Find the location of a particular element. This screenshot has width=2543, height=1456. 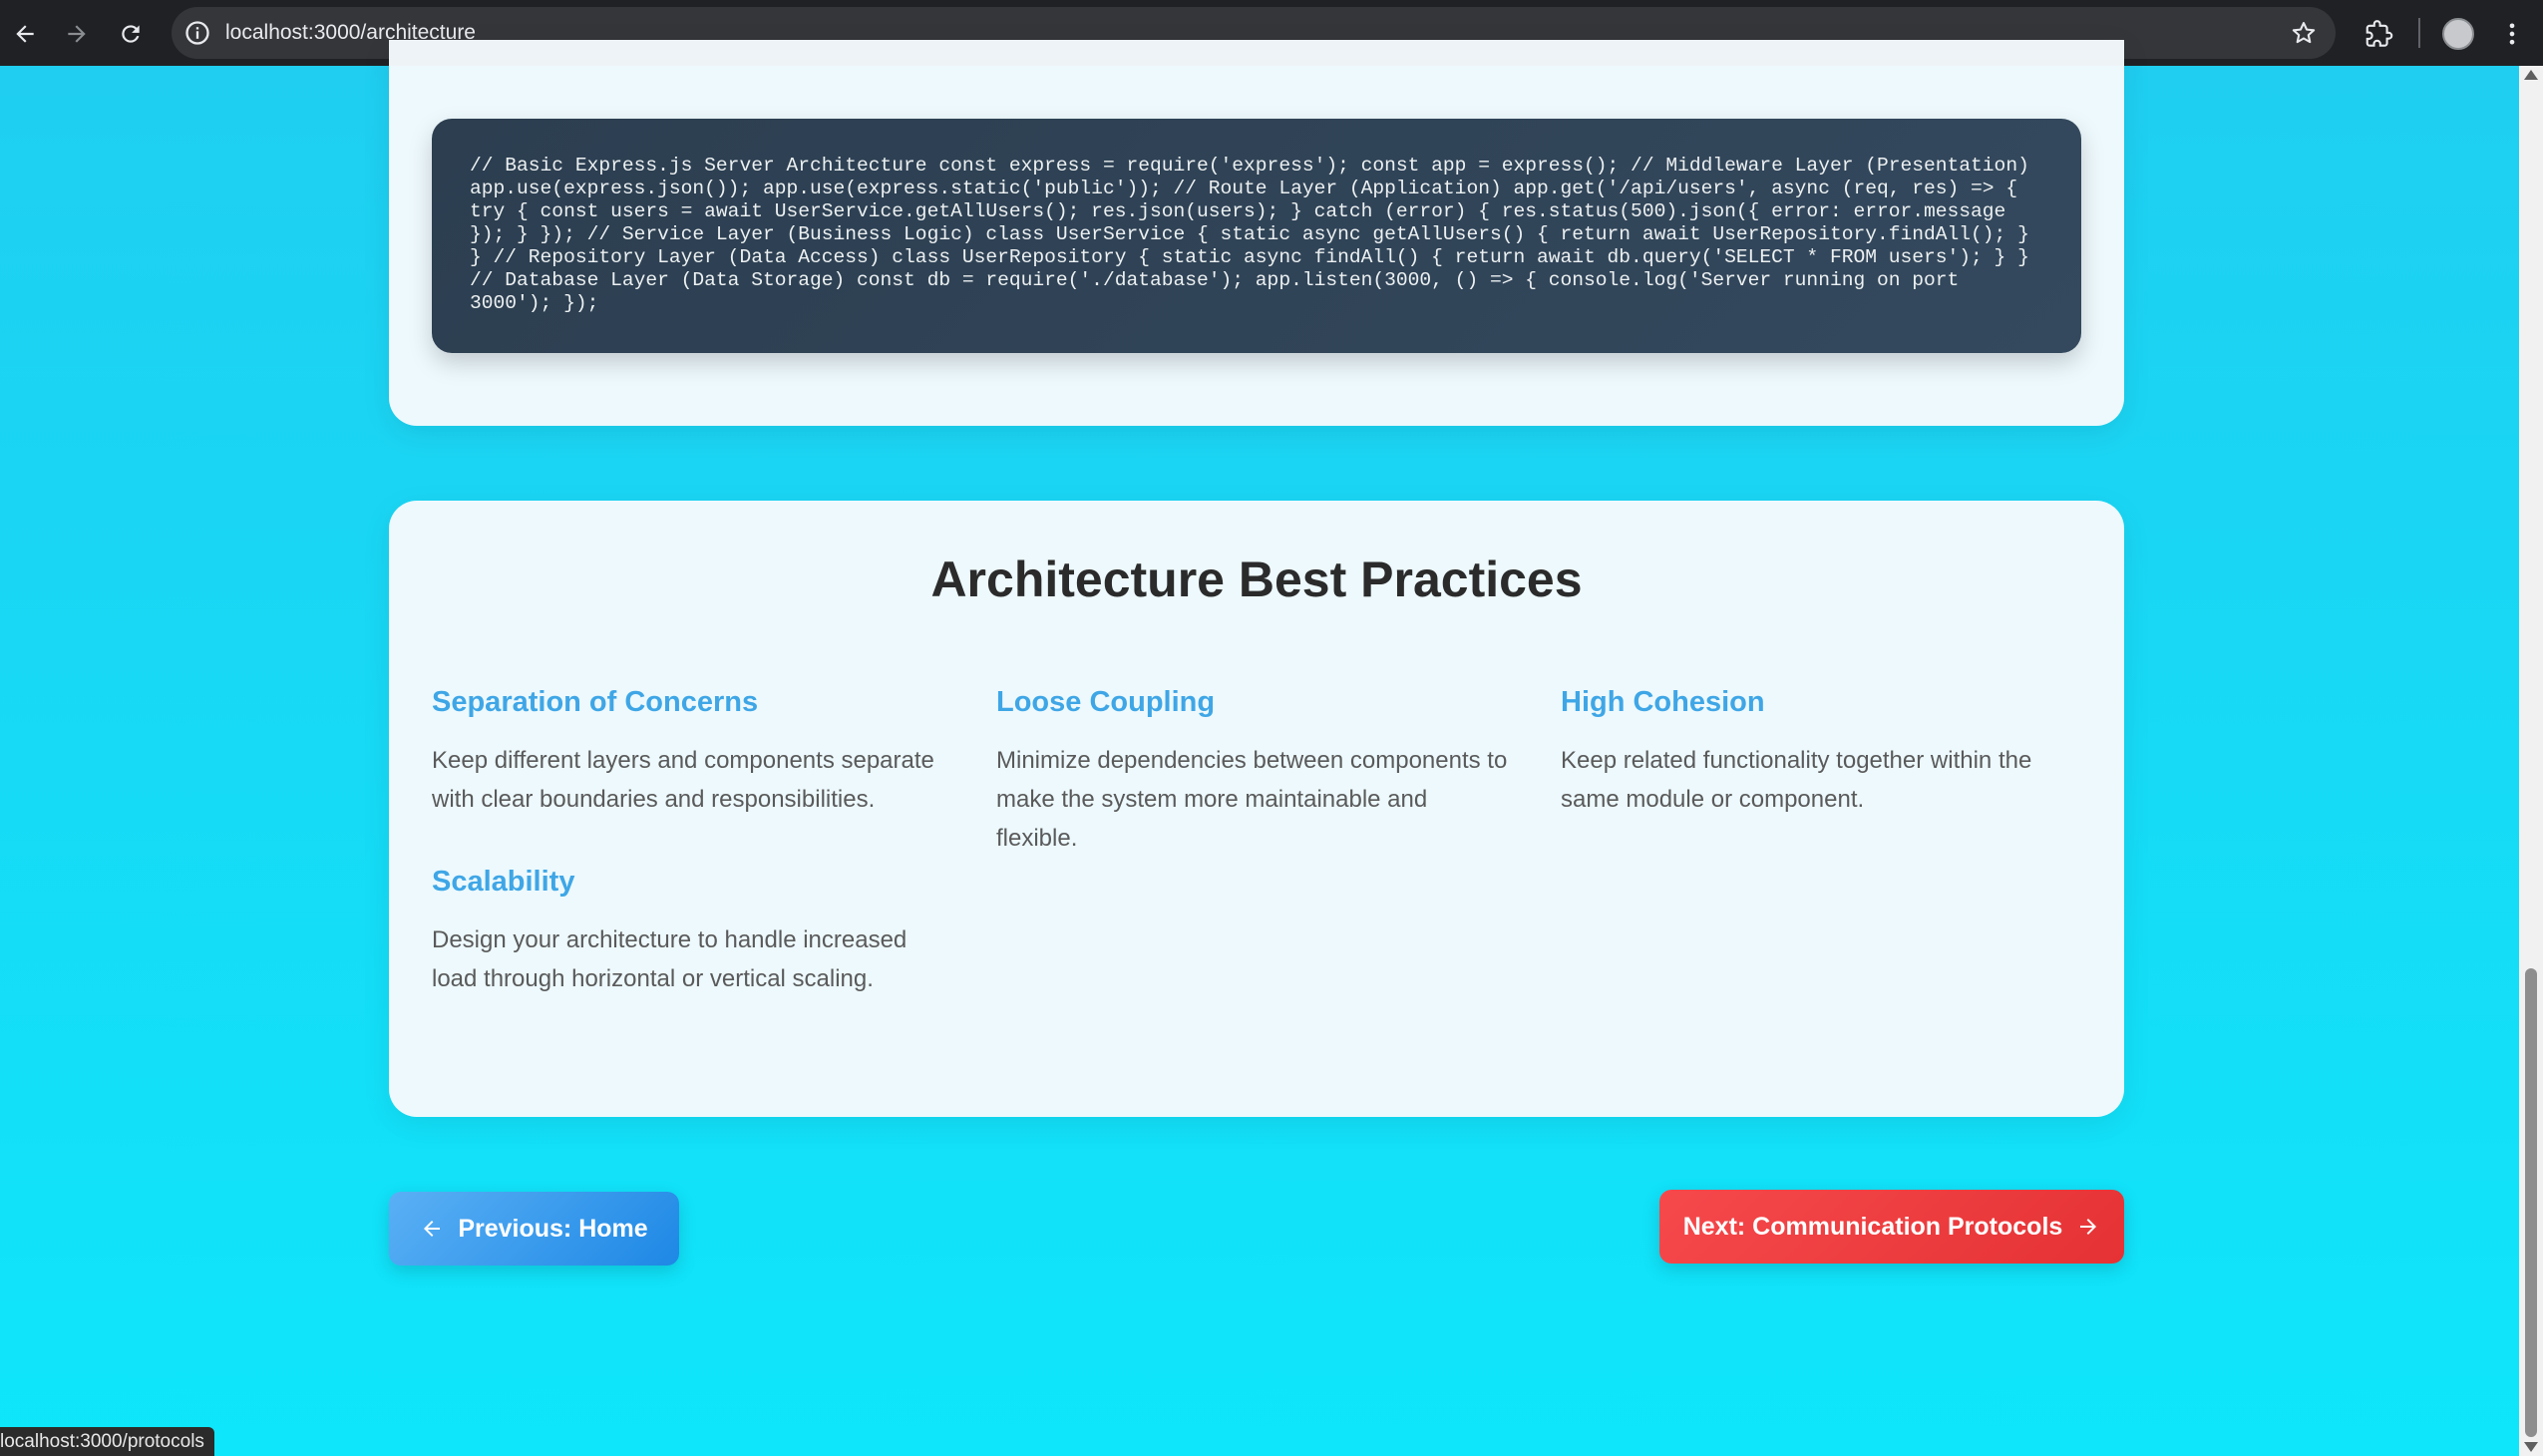

forward-button is located at coordinates (77, 34).